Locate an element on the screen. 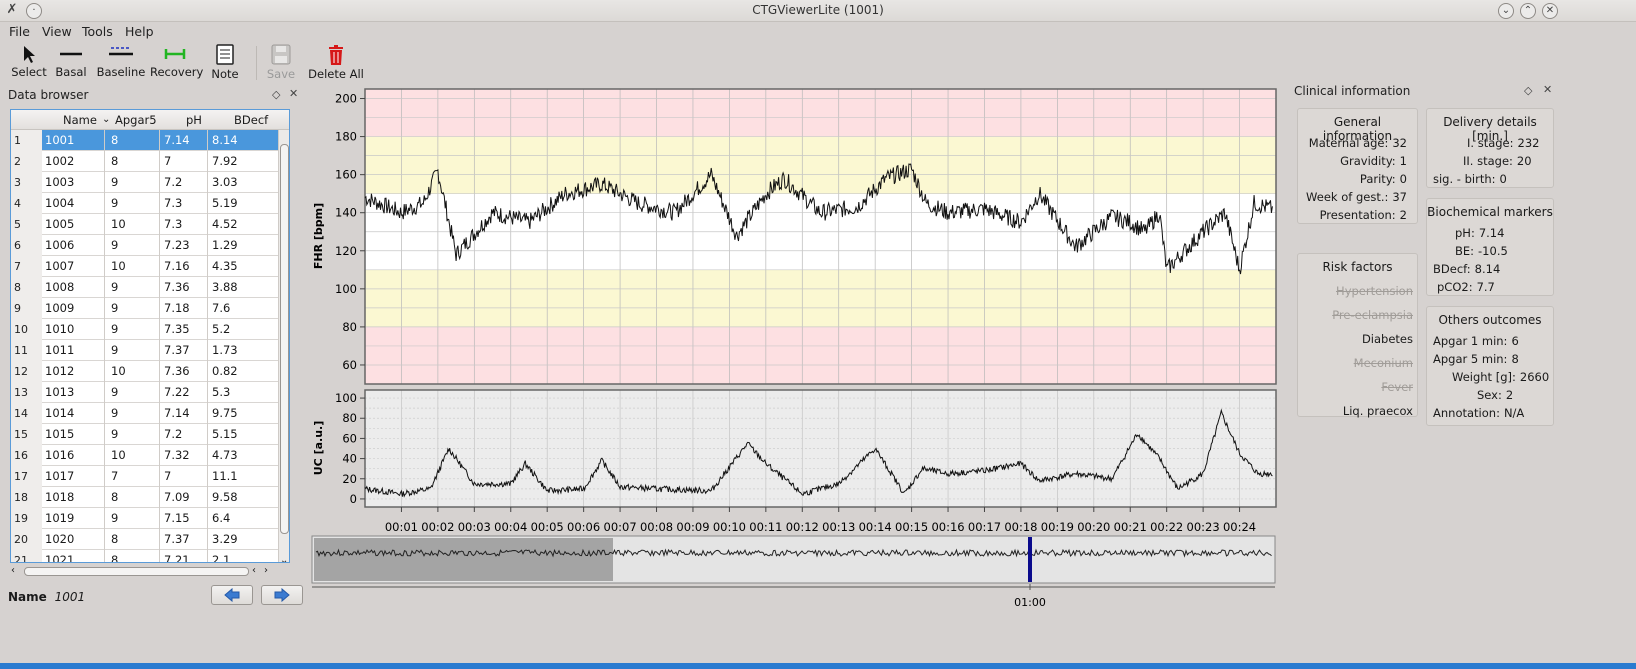 The image size is (1636, 669). cell-bdecf: 6.4 is located at coordinates (221, 518).